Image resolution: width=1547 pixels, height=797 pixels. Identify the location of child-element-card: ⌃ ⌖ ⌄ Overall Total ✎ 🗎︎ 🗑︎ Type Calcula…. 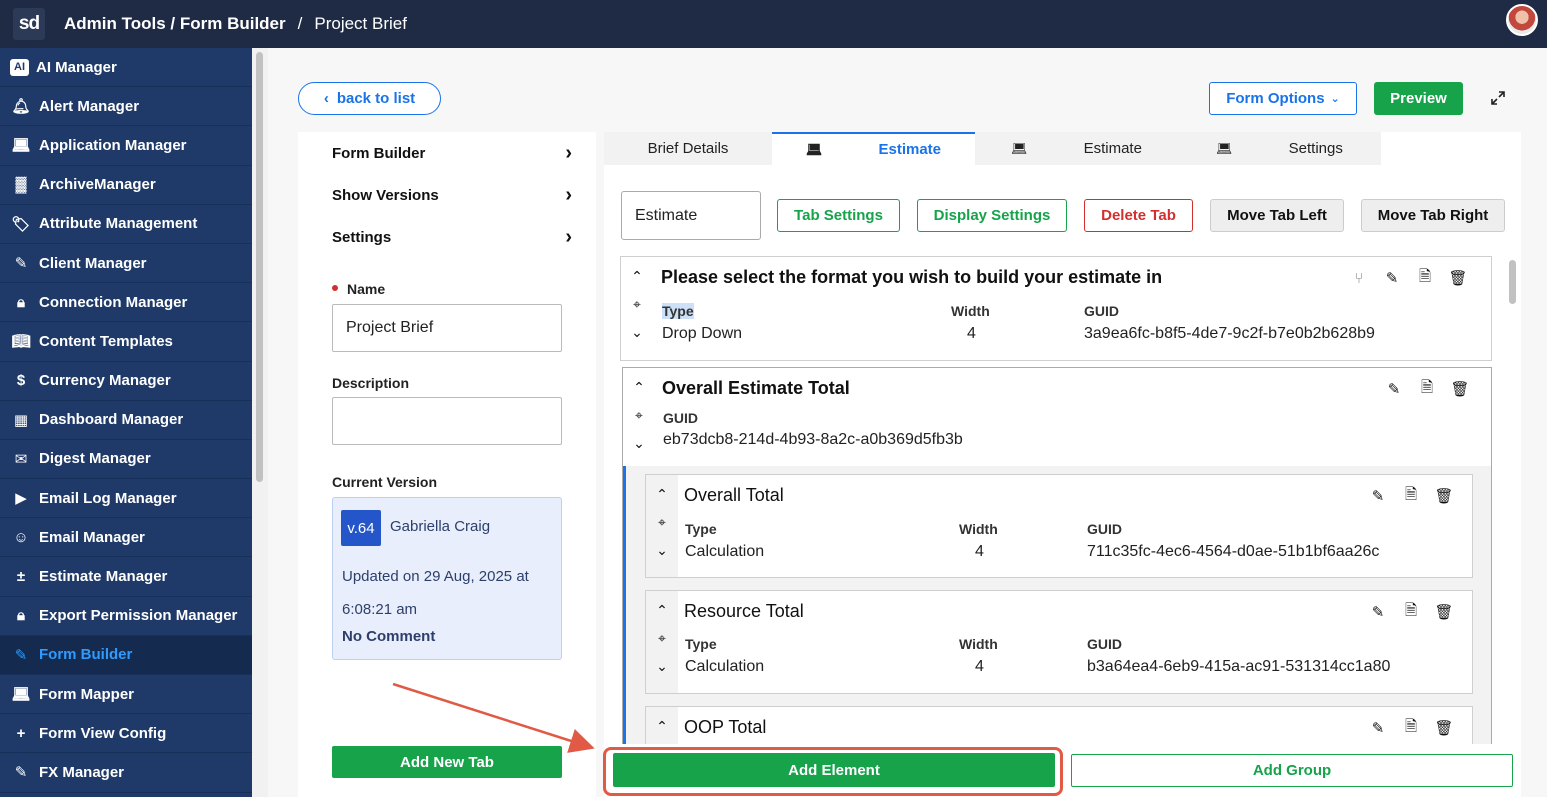
(1059, 526).